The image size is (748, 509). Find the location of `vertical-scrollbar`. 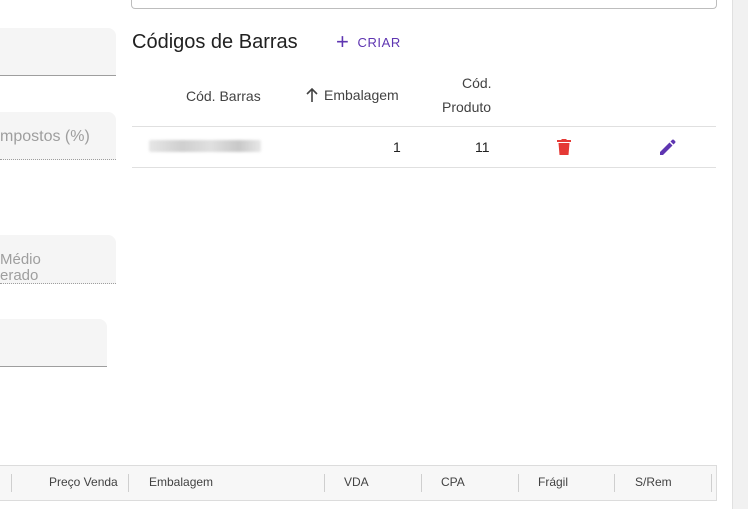

vertical-scrollbar is located at coordinates (740, 254).